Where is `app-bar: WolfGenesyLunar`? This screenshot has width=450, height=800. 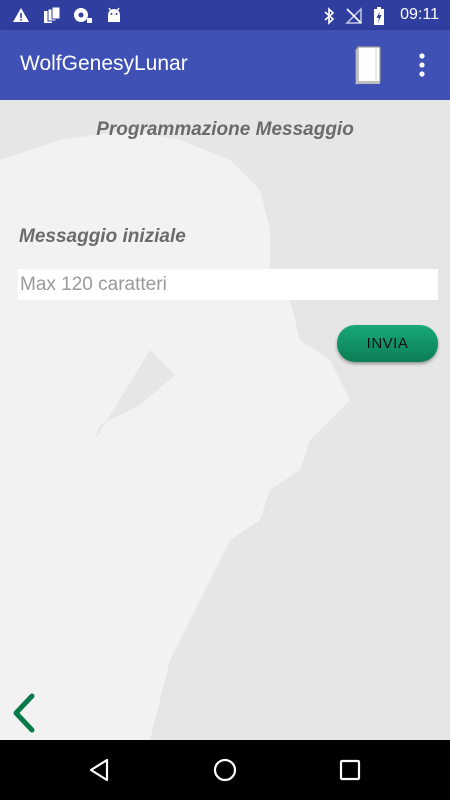 app-bar: WolfGenesyLunar is located at coordinates (225, 65).